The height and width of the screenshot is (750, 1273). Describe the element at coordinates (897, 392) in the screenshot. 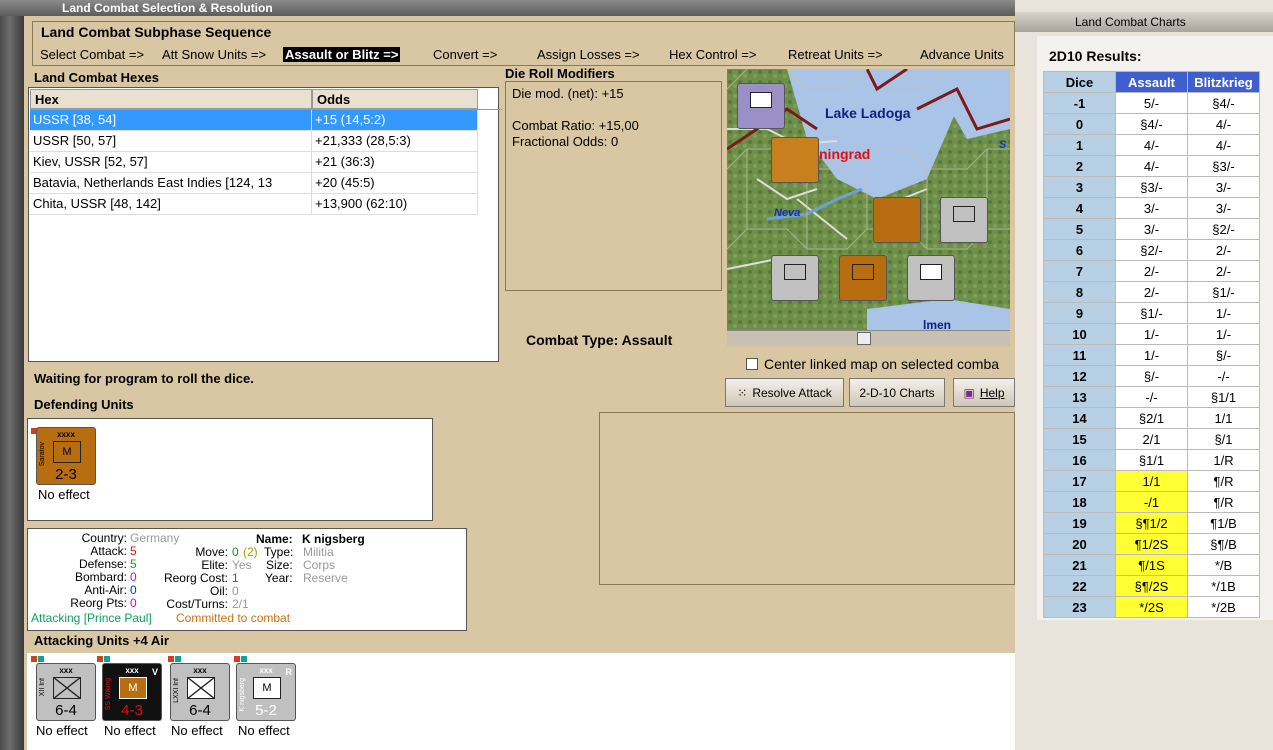

I see `charts-button: 2-D-10 Charts` at that location.